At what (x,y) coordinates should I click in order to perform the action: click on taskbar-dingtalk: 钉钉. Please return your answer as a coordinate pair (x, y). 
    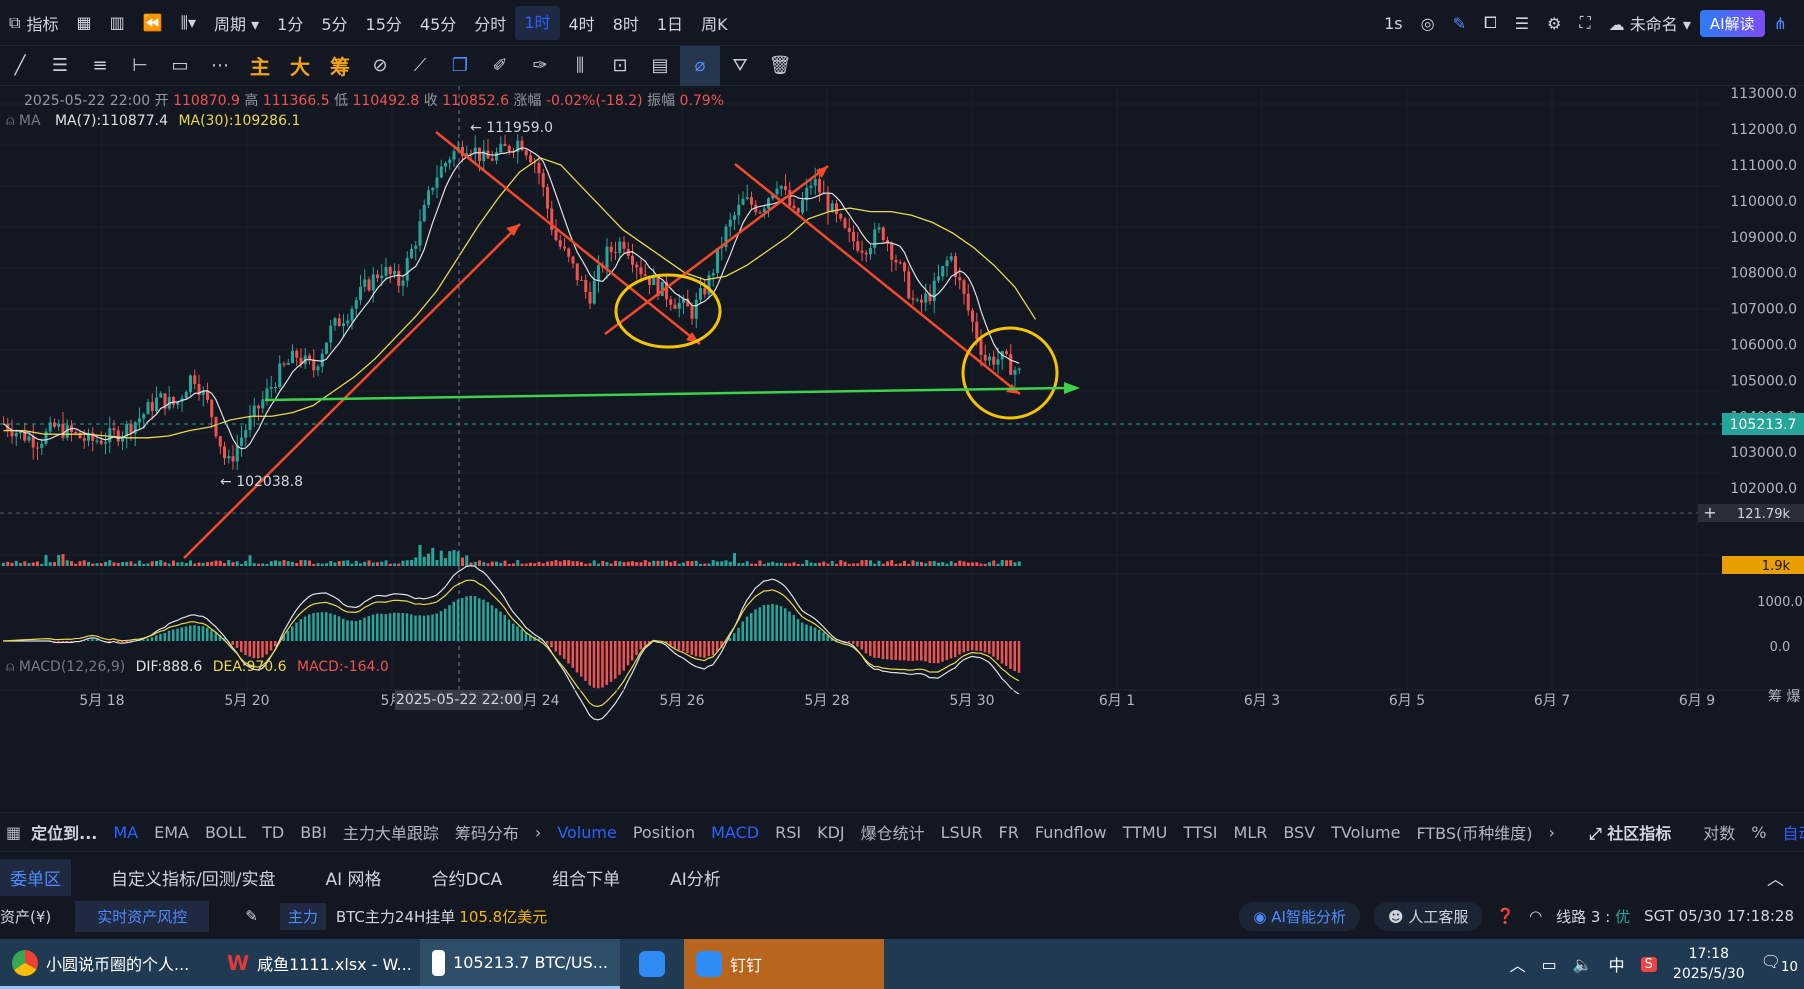
    Looking at the image, I should click on (784, 964).